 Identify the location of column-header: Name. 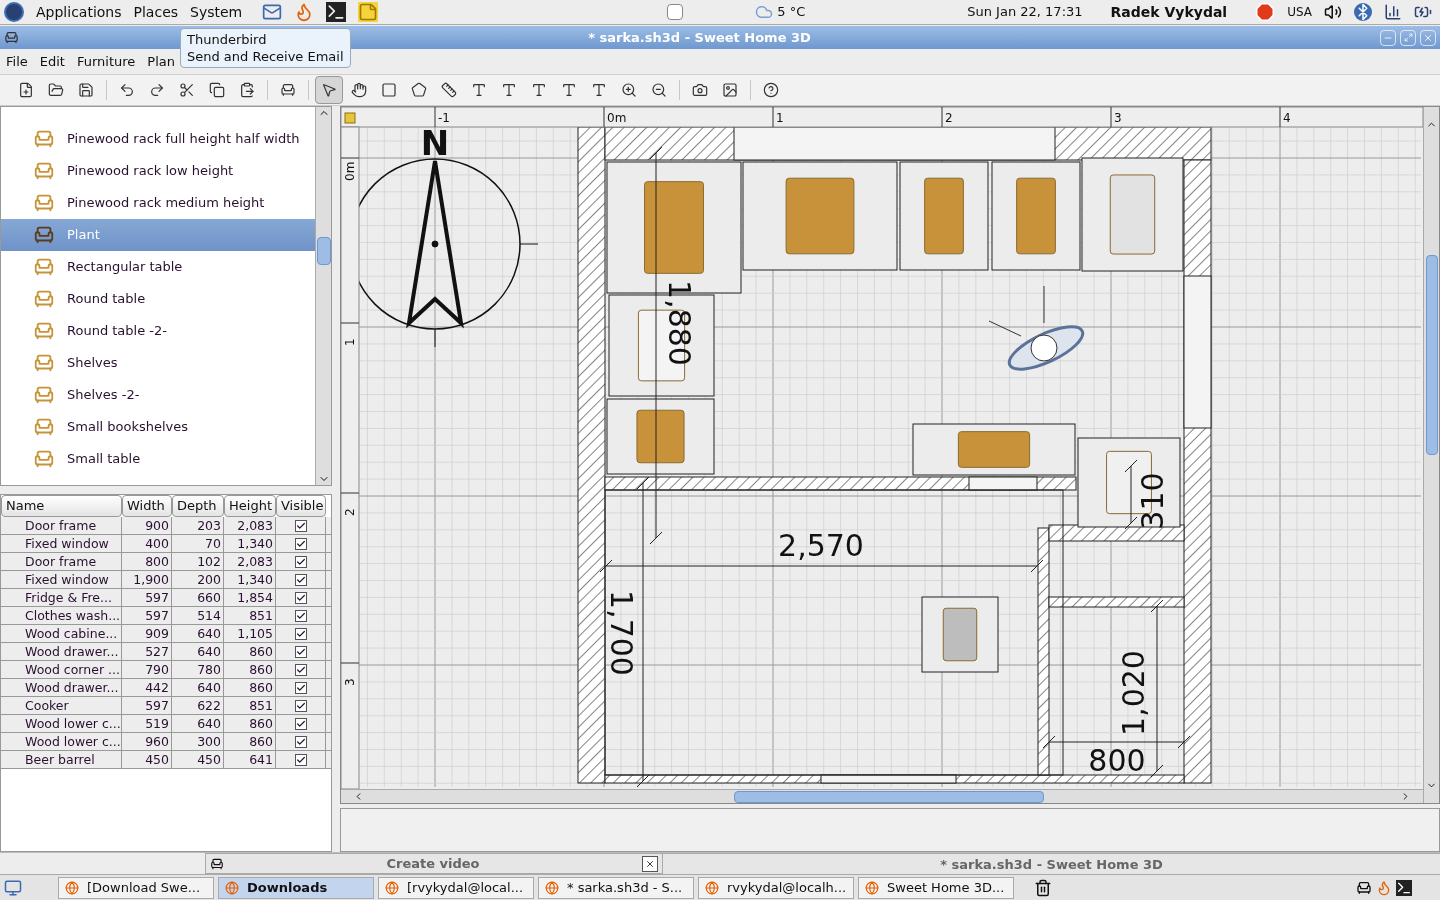
(61, 506).